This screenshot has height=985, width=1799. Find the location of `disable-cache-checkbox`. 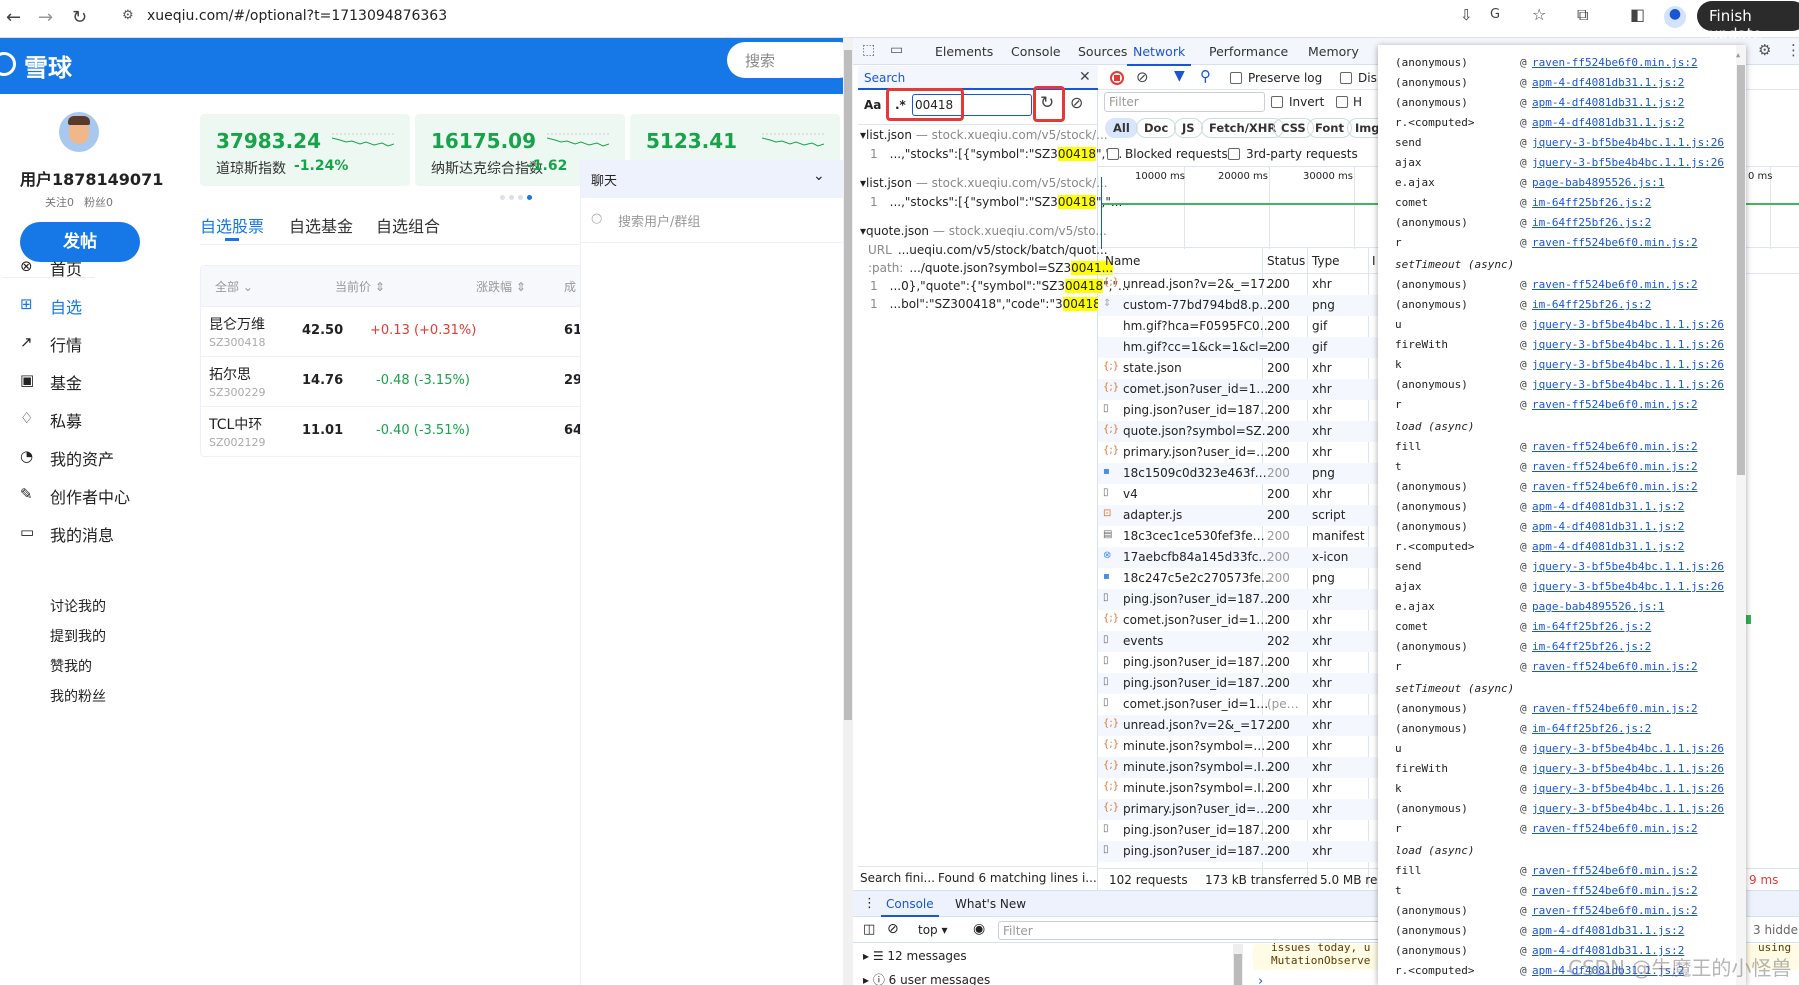

disable-cache-checkbox is located at coordinates (1346, 78).